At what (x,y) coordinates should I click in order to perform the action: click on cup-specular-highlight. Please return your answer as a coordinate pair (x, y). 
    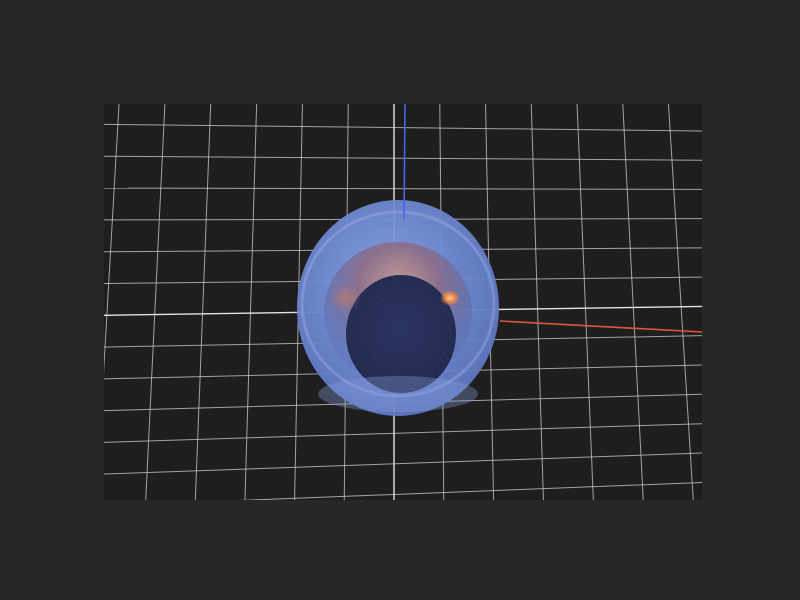
    Looking at the image, I should click on (450, 298).